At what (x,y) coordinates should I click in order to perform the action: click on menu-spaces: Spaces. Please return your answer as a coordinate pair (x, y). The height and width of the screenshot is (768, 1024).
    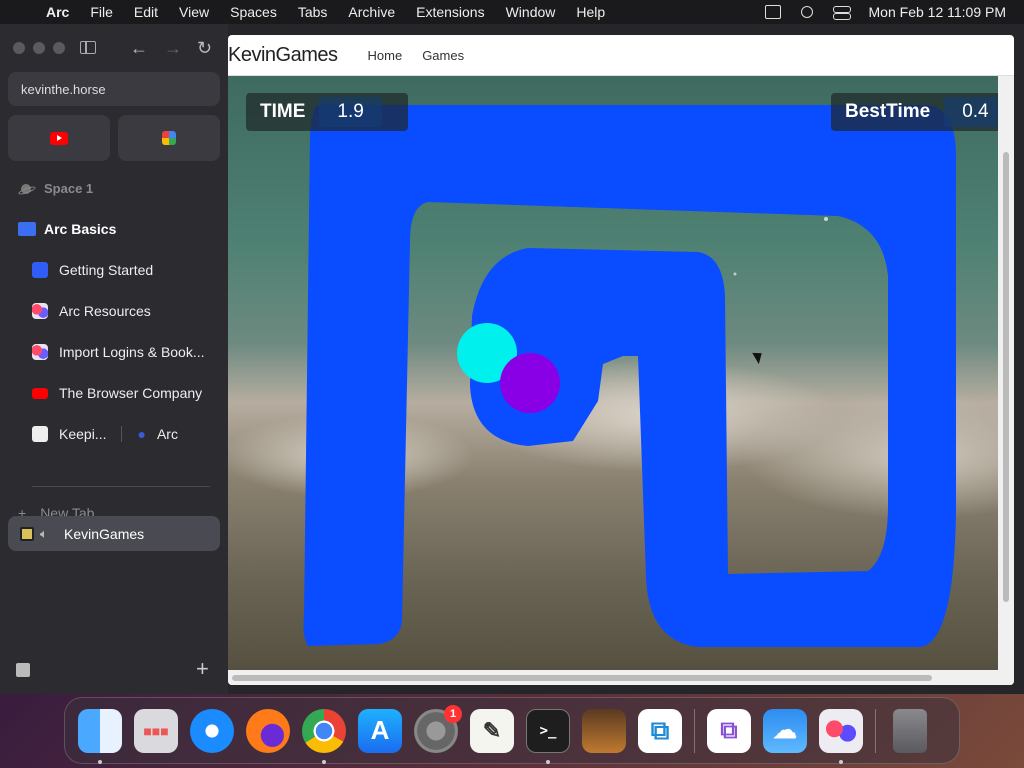
    Looking at the image, I should click on (253, 12).